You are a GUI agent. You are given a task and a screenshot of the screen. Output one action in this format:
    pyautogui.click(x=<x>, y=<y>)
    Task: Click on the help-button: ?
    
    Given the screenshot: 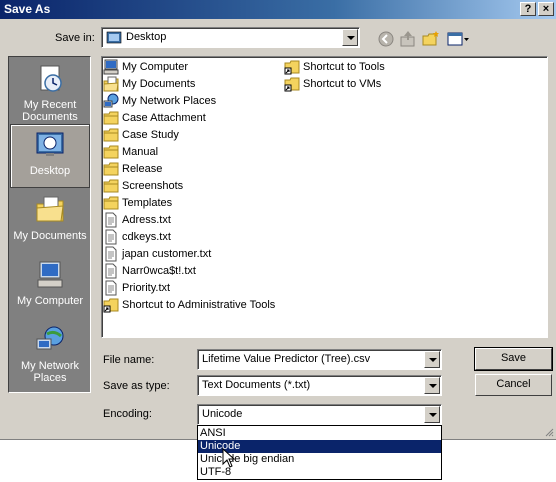 What is the action you would take?
    pyautogui.click(x=528, y=9)
    